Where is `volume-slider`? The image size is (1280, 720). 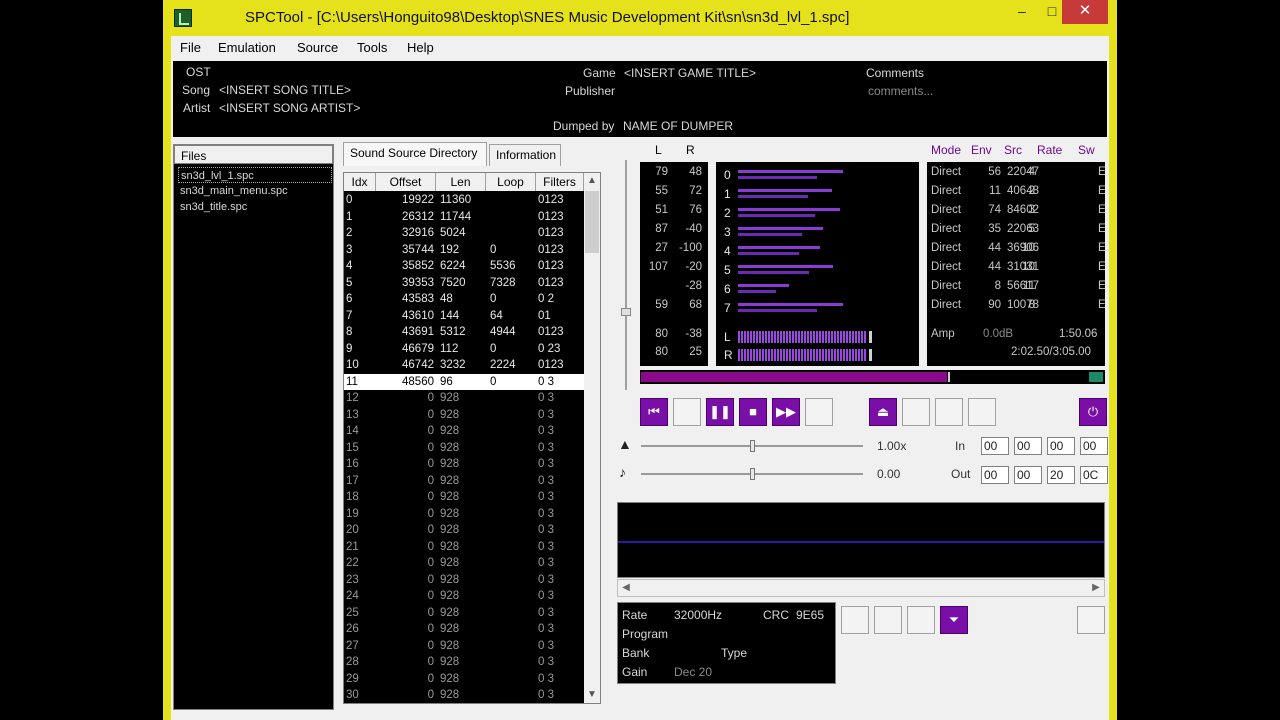
volume-slider is located at coordinates (626, 275).